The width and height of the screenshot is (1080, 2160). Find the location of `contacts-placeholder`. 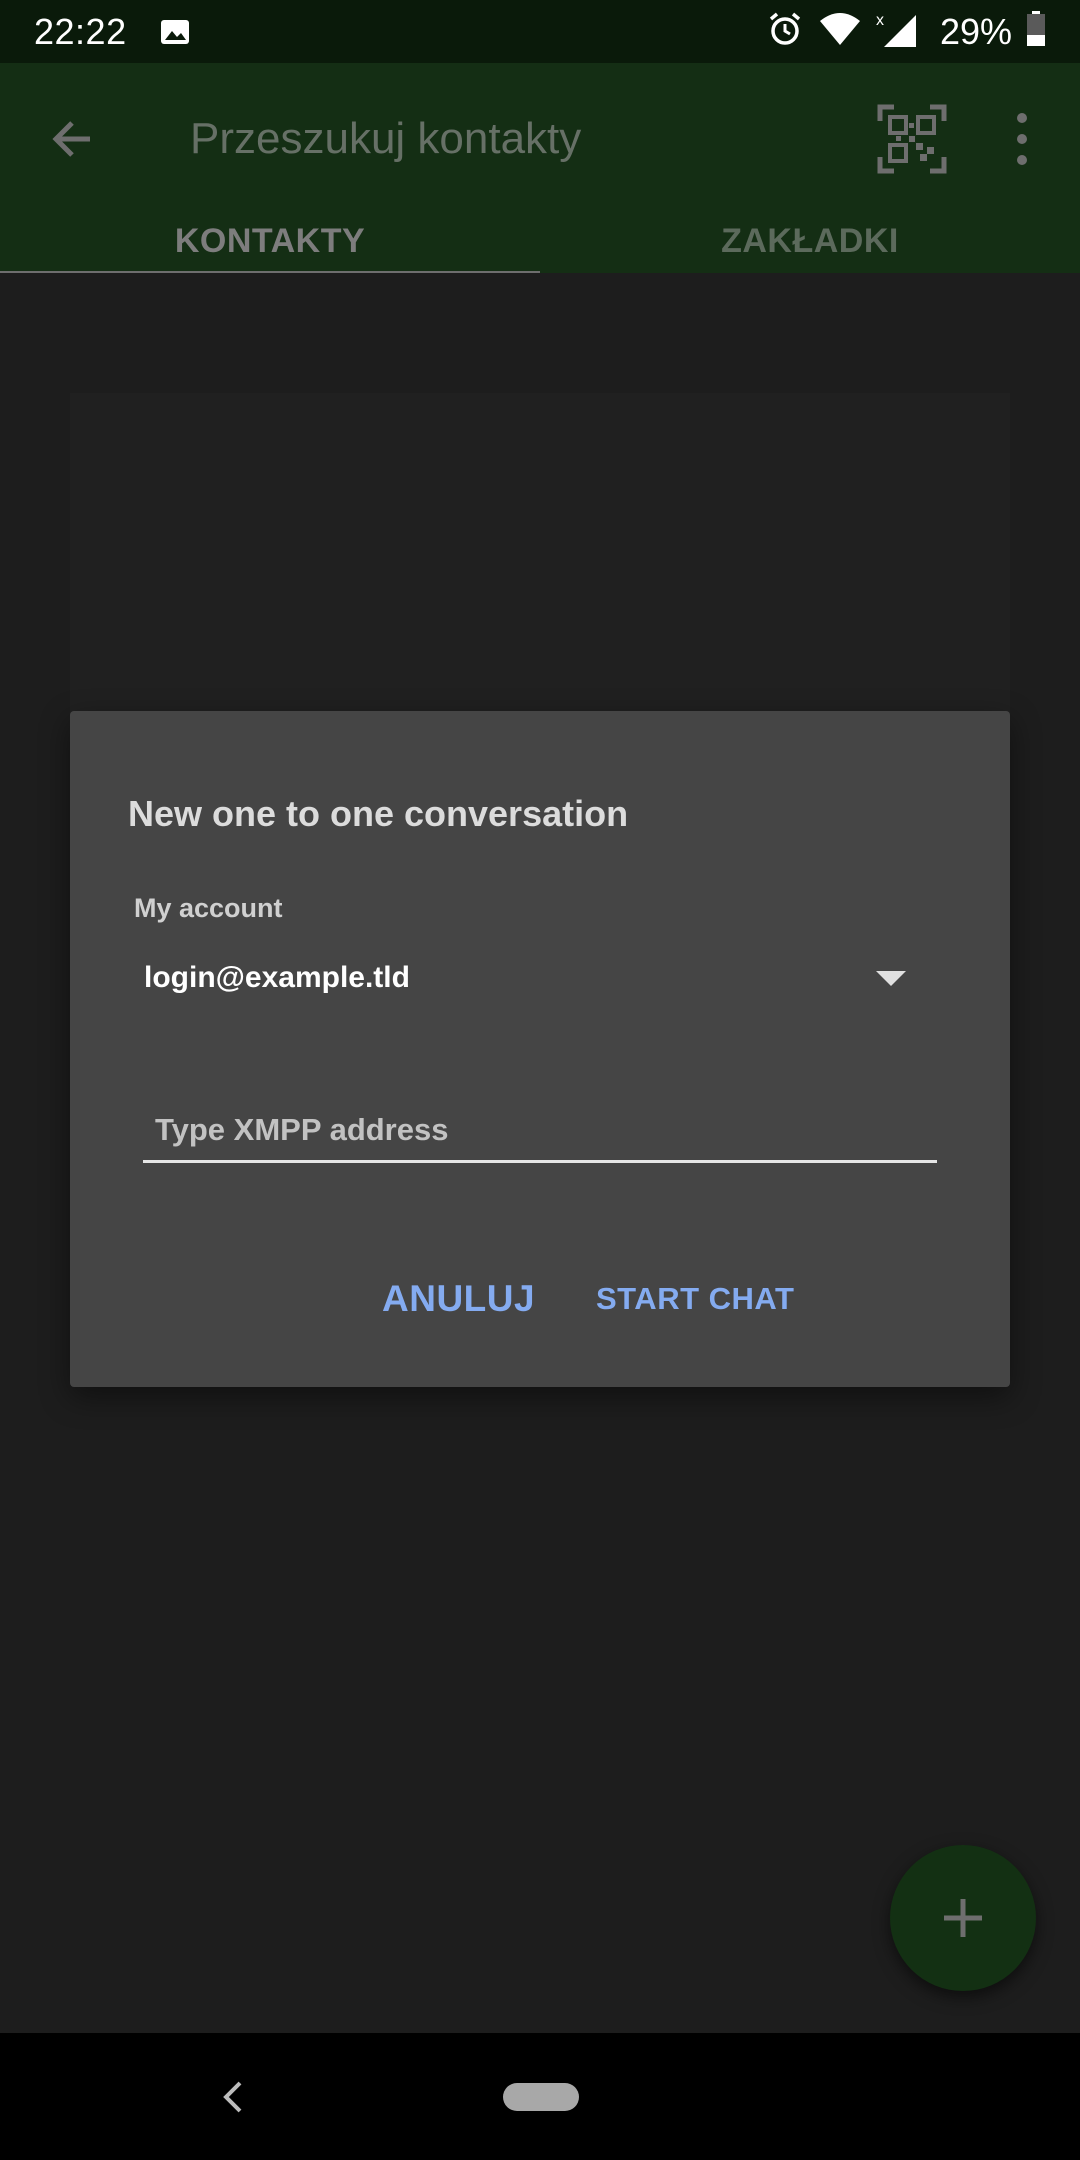

contacts-placeholder is located at coordinates (540, 558).